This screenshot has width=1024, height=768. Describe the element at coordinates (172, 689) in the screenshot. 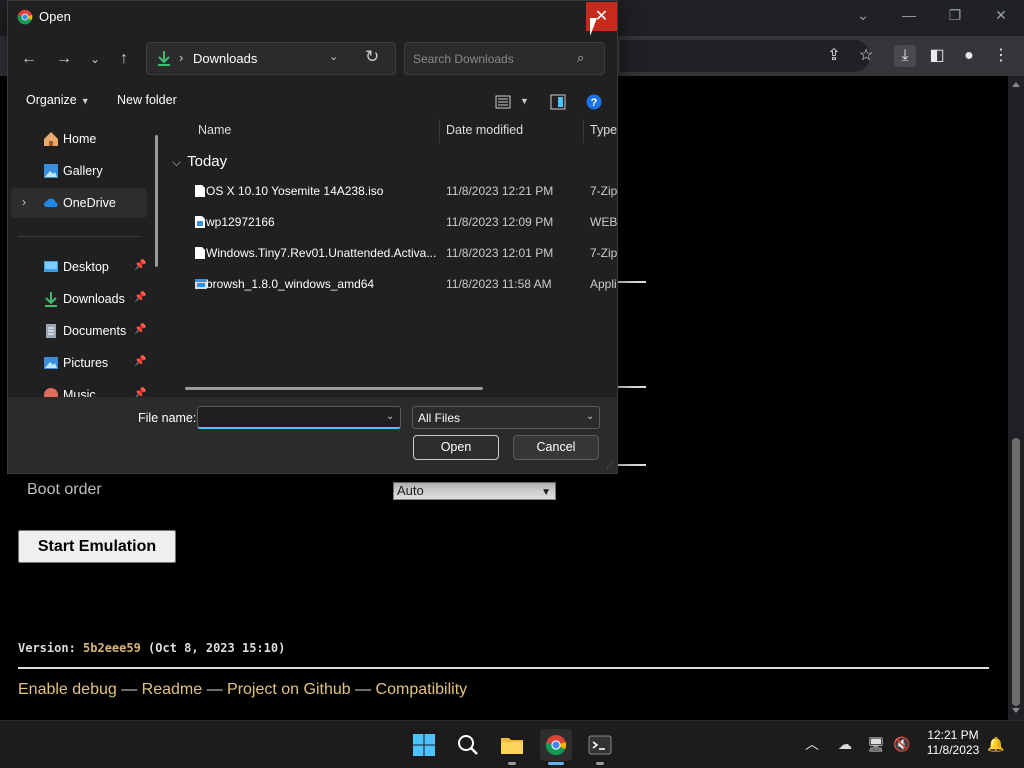

I see `readme-link: Readme` at that location.